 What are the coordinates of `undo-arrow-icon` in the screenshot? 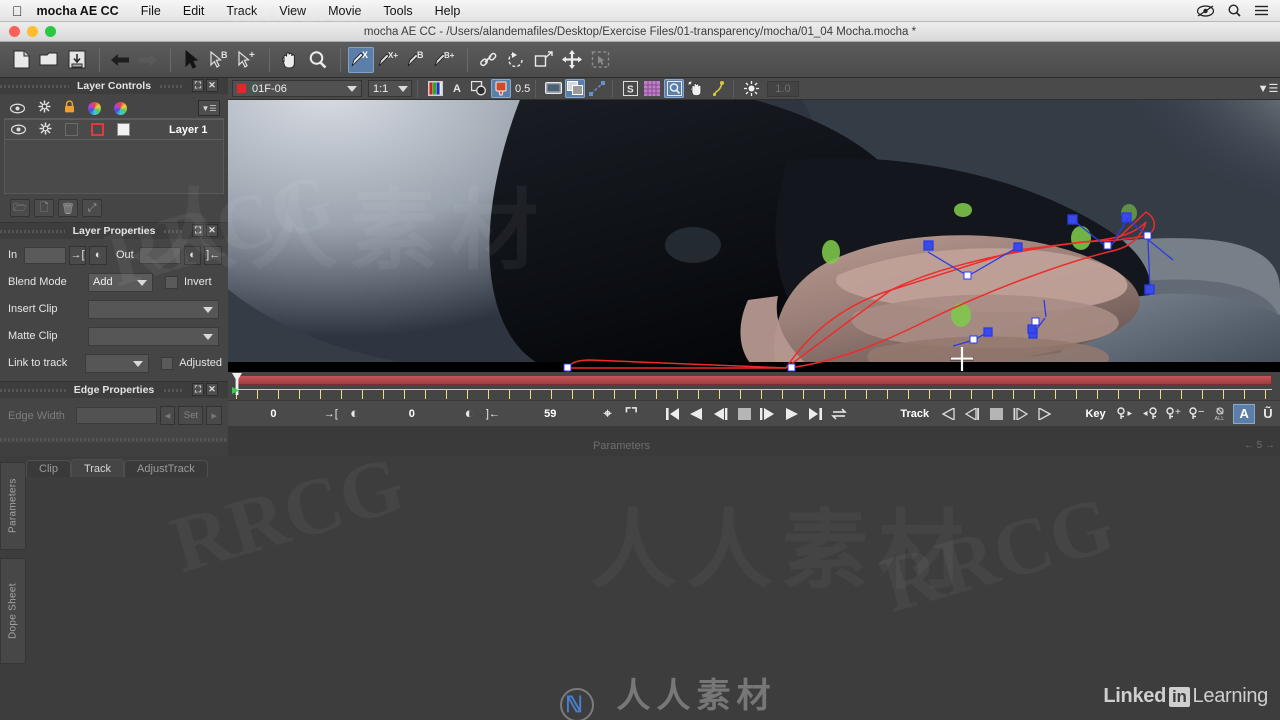 It's located at (120, 60).